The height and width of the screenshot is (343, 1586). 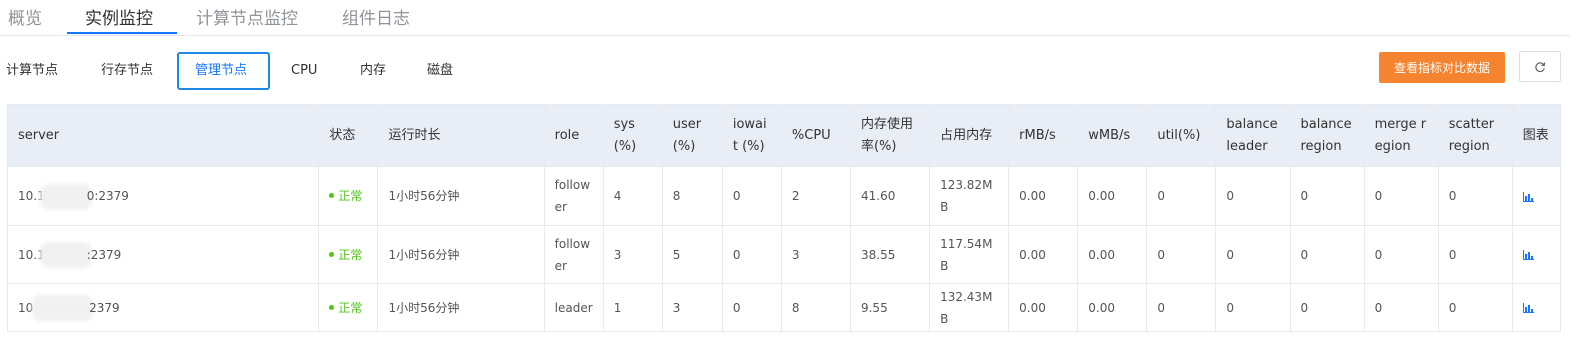 What do you see at coordinates (163, 254) in the screenshot?
I see `server-cell: 10.1:2379` at bounding box center [163, 254].